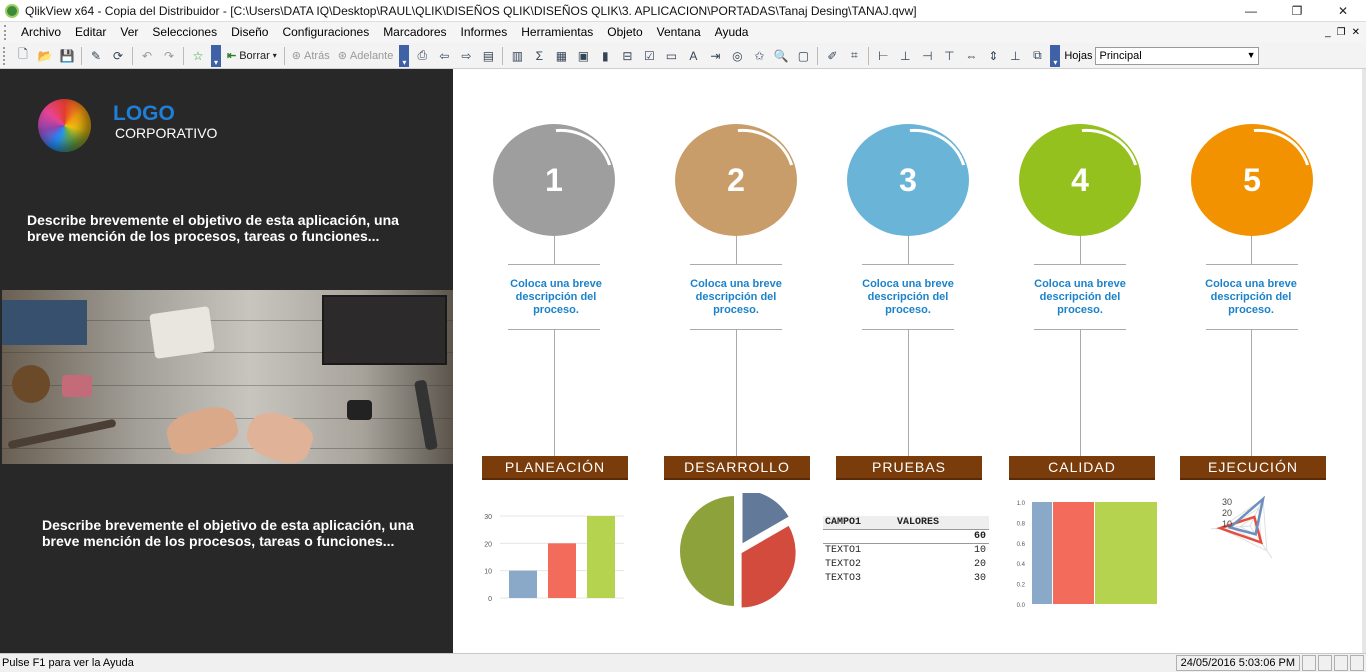  What do you see at coordinates (693, 56) in the screenshot?
I see `text-object-icon: A` at bounding box center [693, 56].